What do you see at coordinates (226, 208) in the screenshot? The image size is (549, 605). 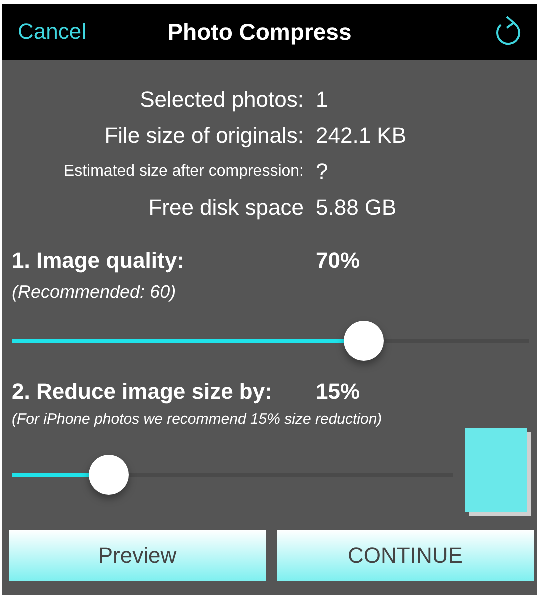 I see `info-label: Free disk space` at bounding box center [226, 208].